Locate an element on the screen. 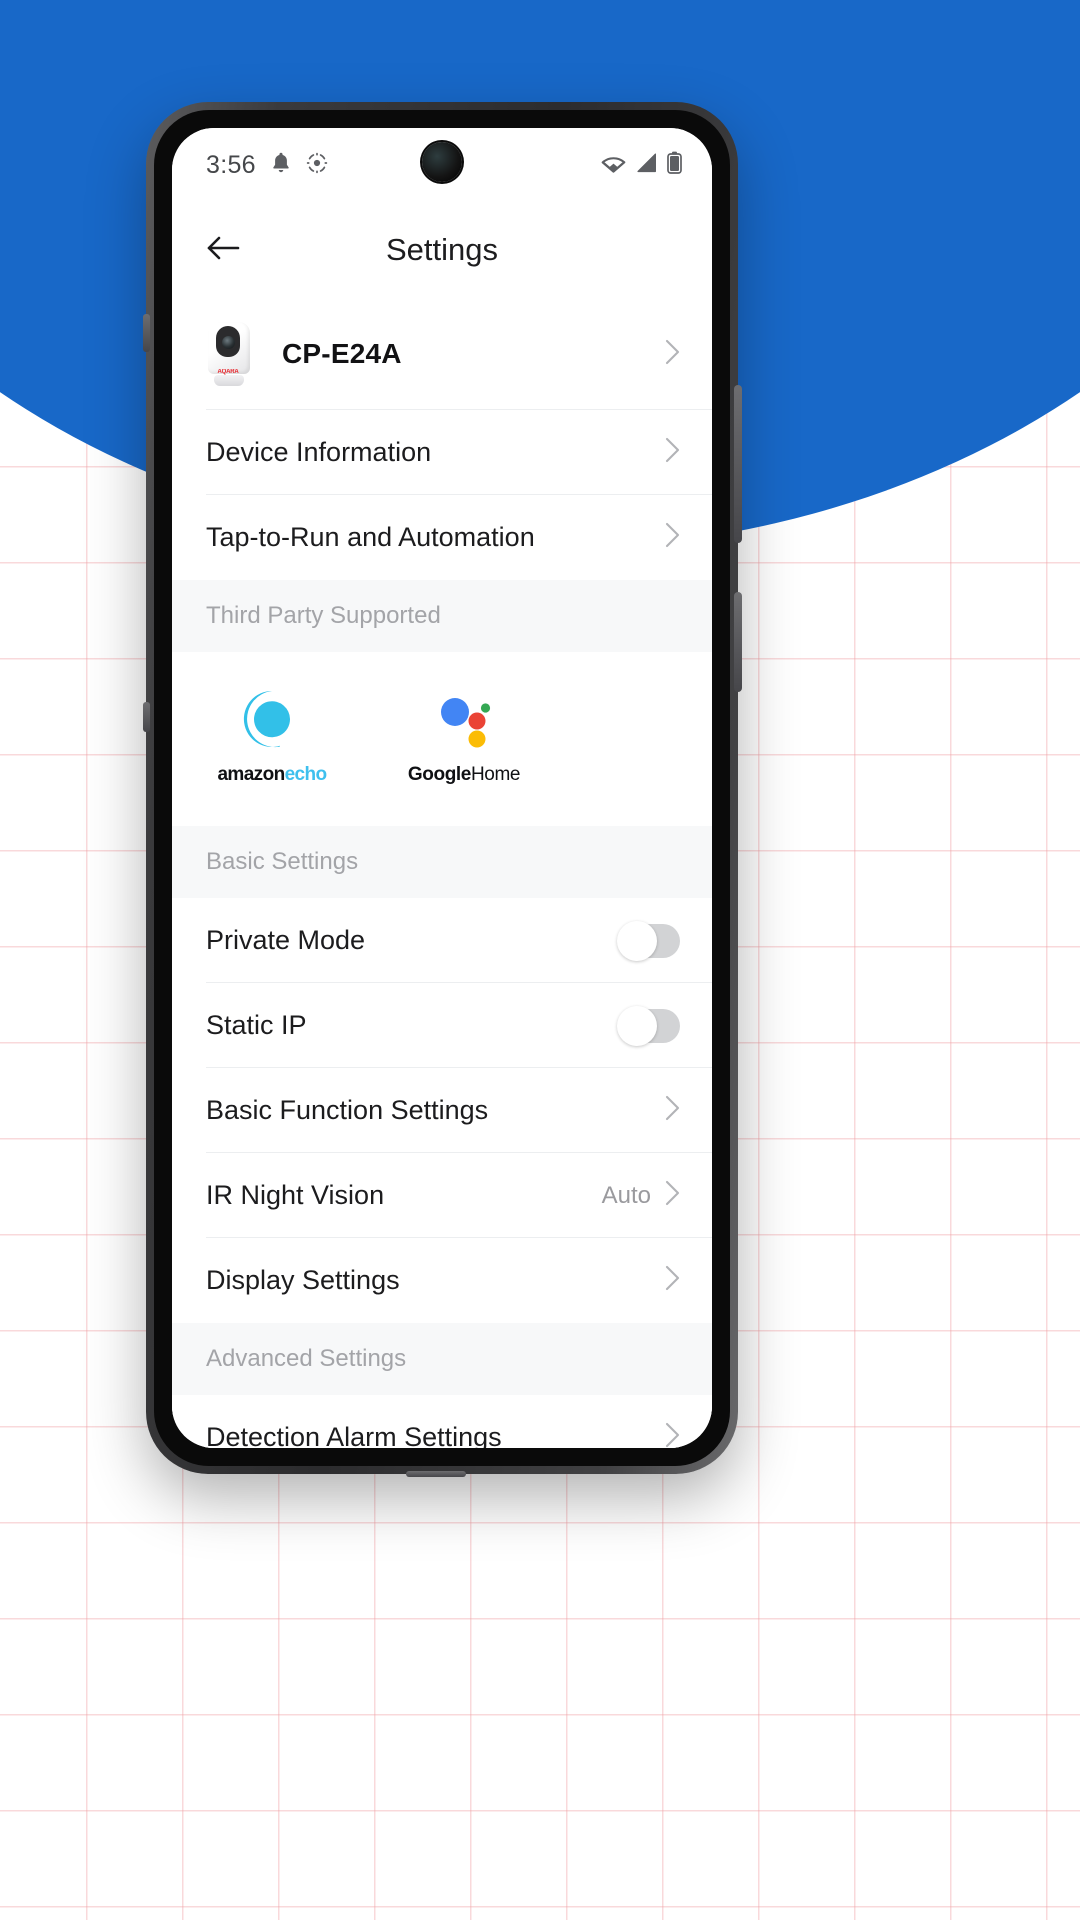  toggle-private-mode is located at coordinates (648, 940).